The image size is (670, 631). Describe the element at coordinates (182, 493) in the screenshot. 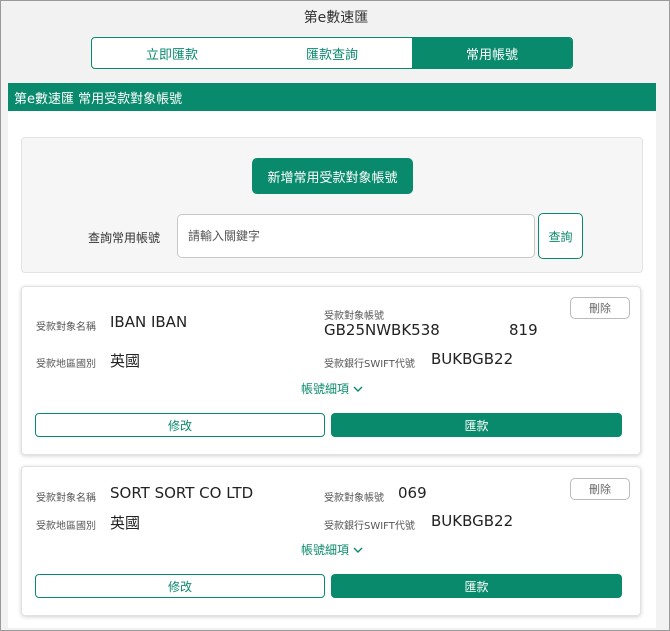

I see `payee-name-value: SORT SORT CO LTD` at that location.